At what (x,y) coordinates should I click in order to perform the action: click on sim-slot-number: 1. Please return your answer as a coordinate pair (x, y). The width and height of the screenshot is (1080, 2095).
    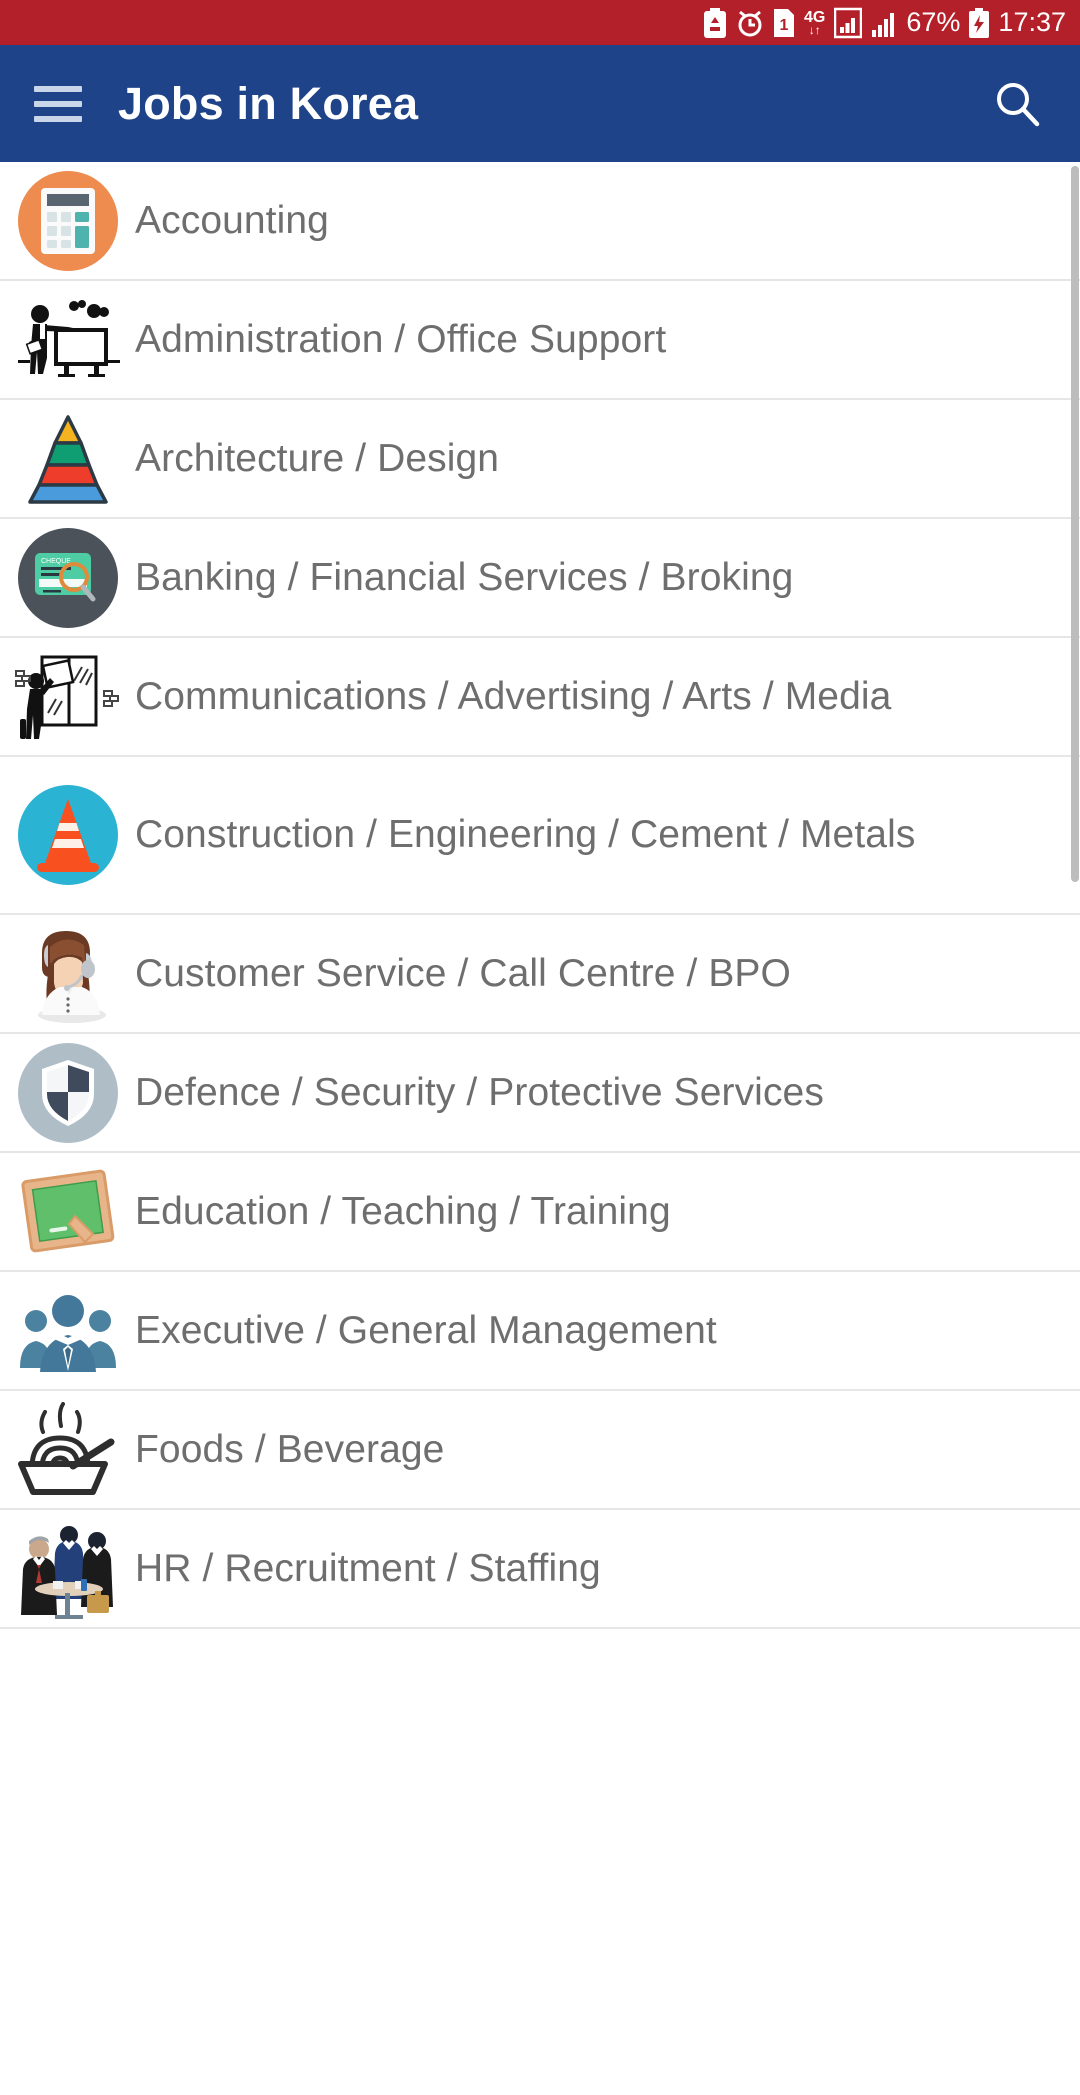
    Looking at the image, I should click on (784, 25).